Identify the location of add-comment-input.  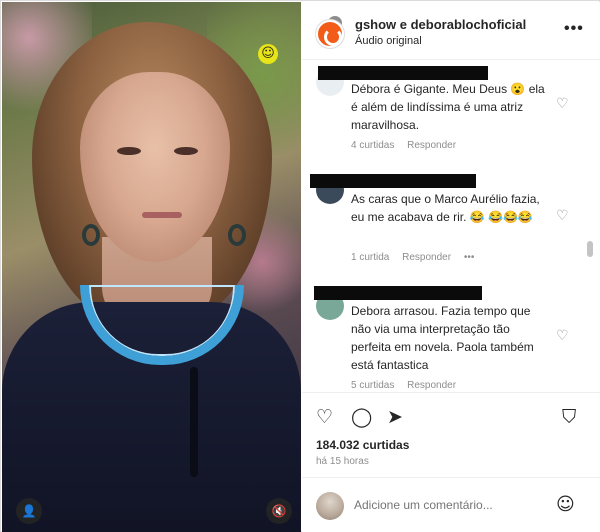
(449, 505).